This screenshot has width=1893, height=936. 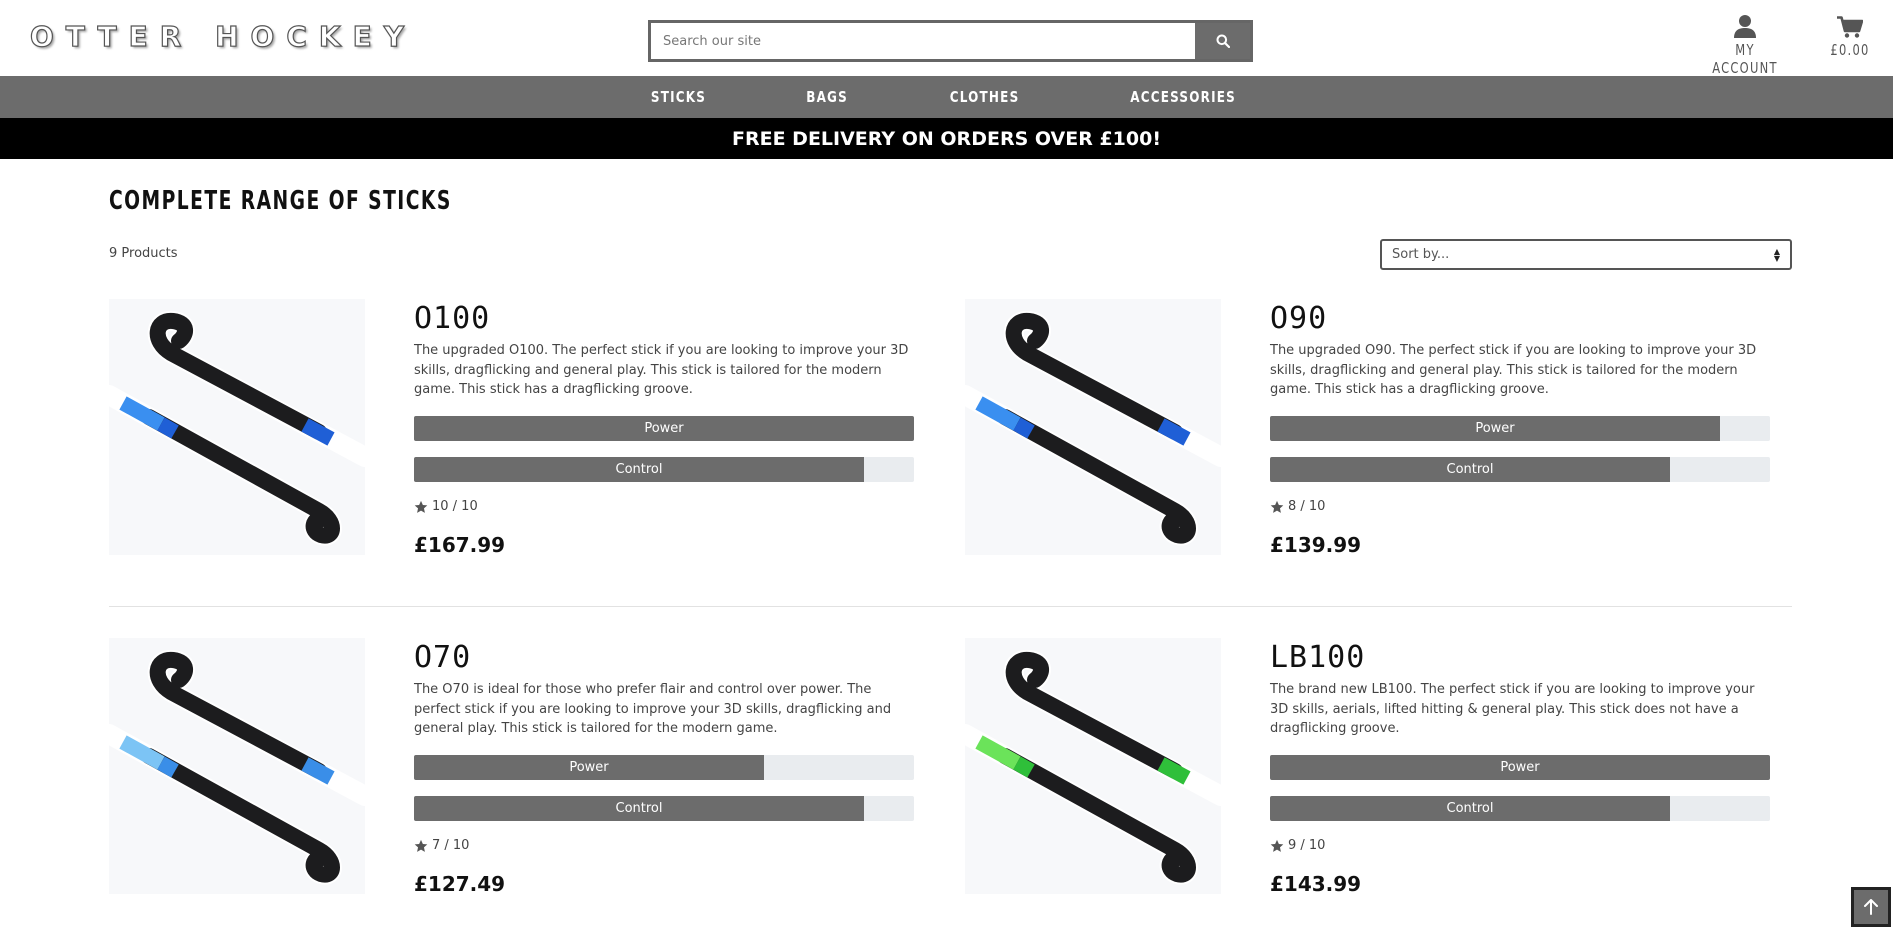 I want to click on product-price: £139.99, so click(x=1316, y=545).